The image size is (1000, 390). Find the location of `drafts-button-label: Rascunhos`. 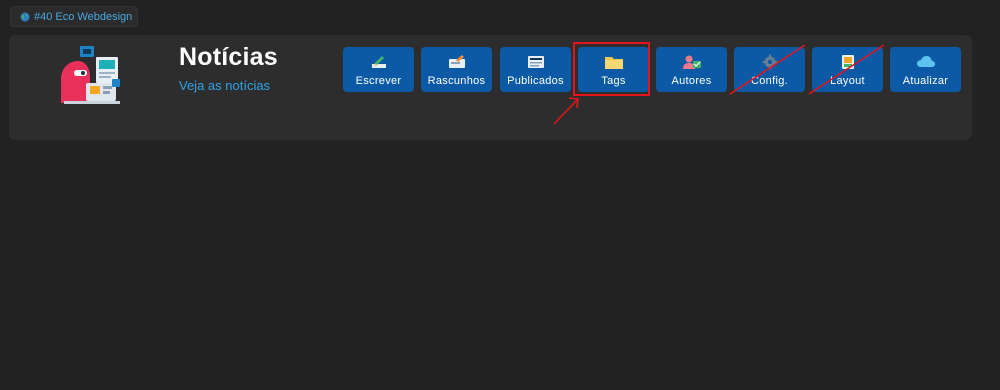

drafts-button-label: Rascunhos is located at coordinates (456, 81).